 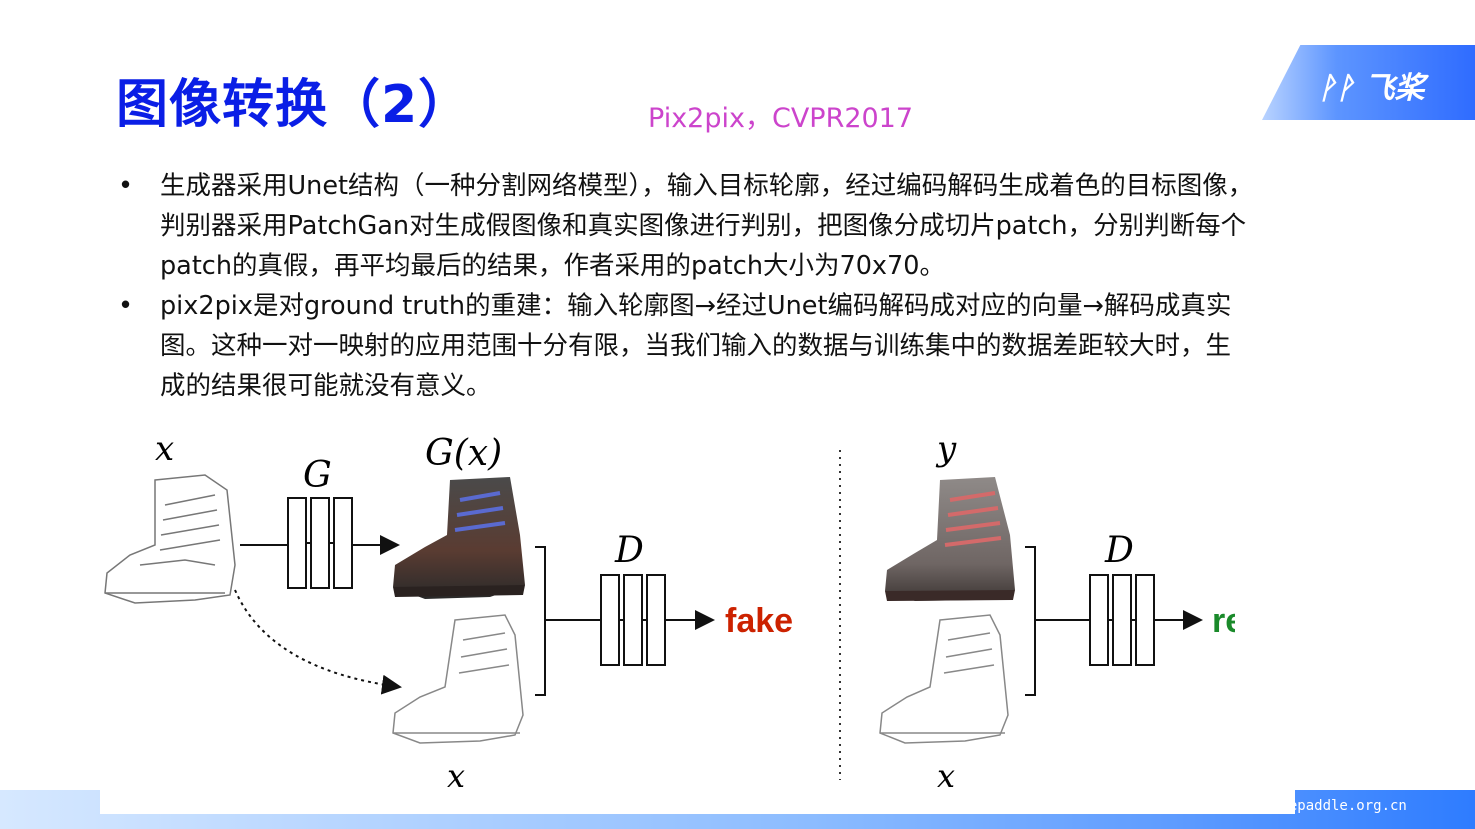 I want to click on condition-sketch-shoe, so click(x=458, y=679).